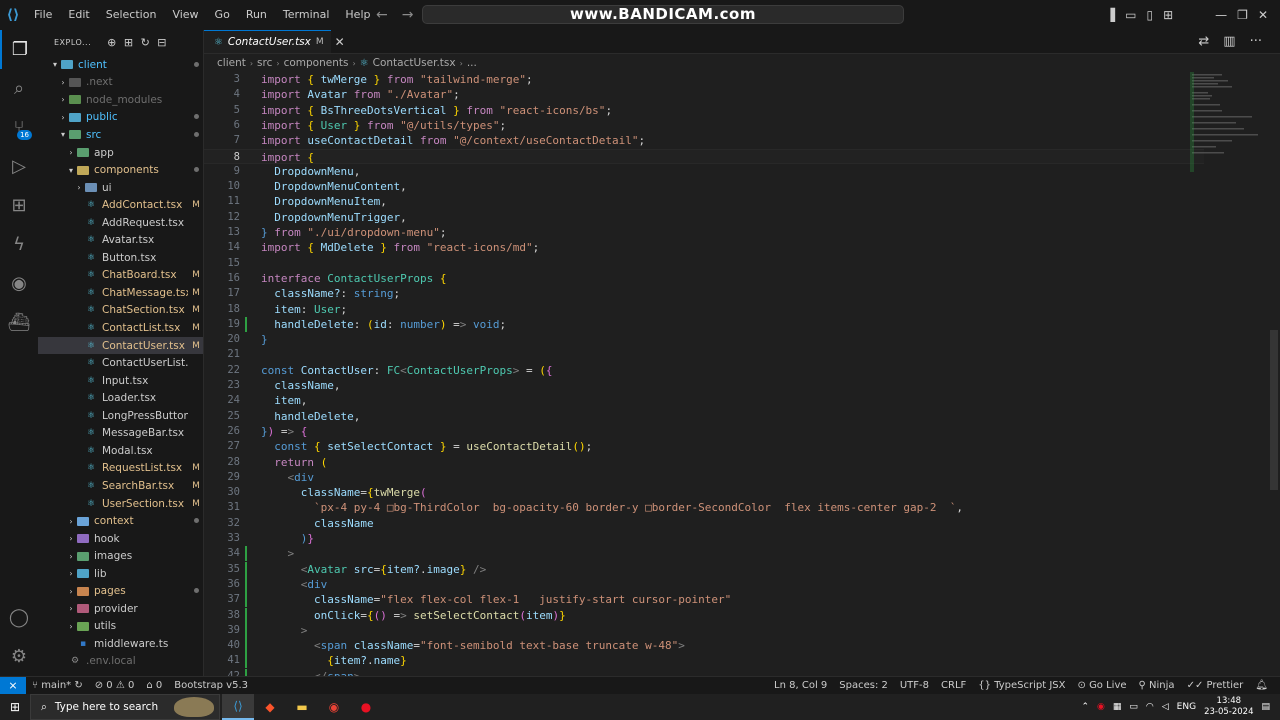 The width and height of the screenshot is (1280, 720). Describe the element at coordinates (408, 15) in the screenshot. I see `forward-arrow-icon: →` at that location.